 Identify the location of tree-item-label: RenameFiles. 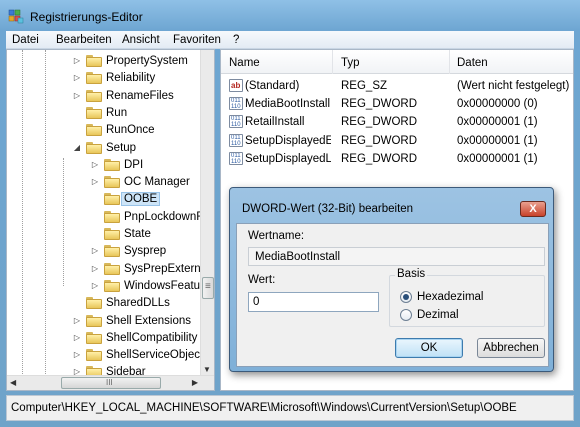
(140, 96).